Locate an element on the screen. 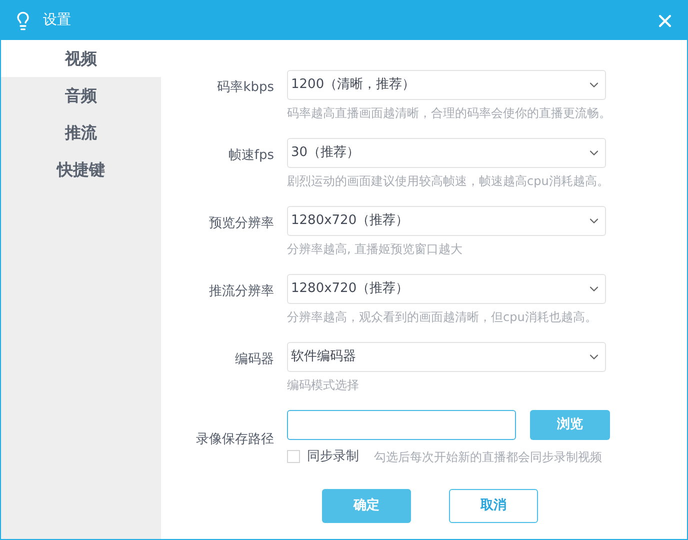  hint-text: 分辨率越高, 直播姬预览窗口越大 is located at coordinates (375, 249).